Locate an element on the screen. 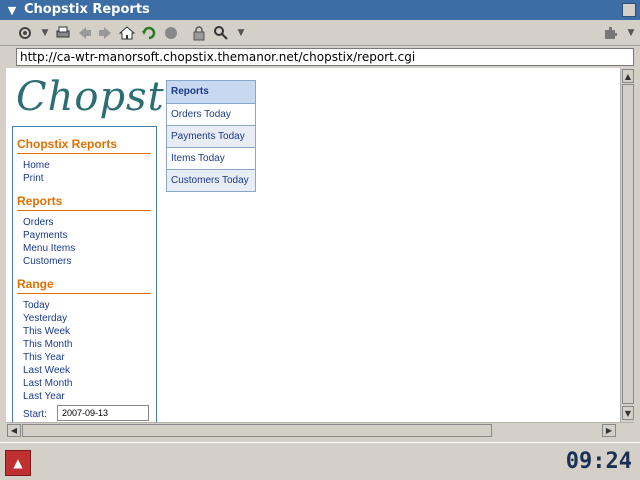 Image resolution: width=640 pixels, height=480 pixels. toolbar: ▼ ▼ ▼ is located at coordinates (320, 33).